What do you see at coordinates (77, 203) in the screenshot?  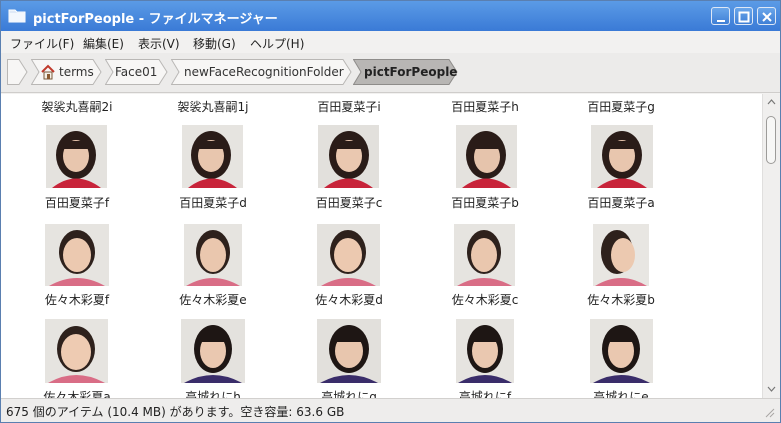 I see `file-name: 百田夏菜子f` at bounding box center [77, 203].